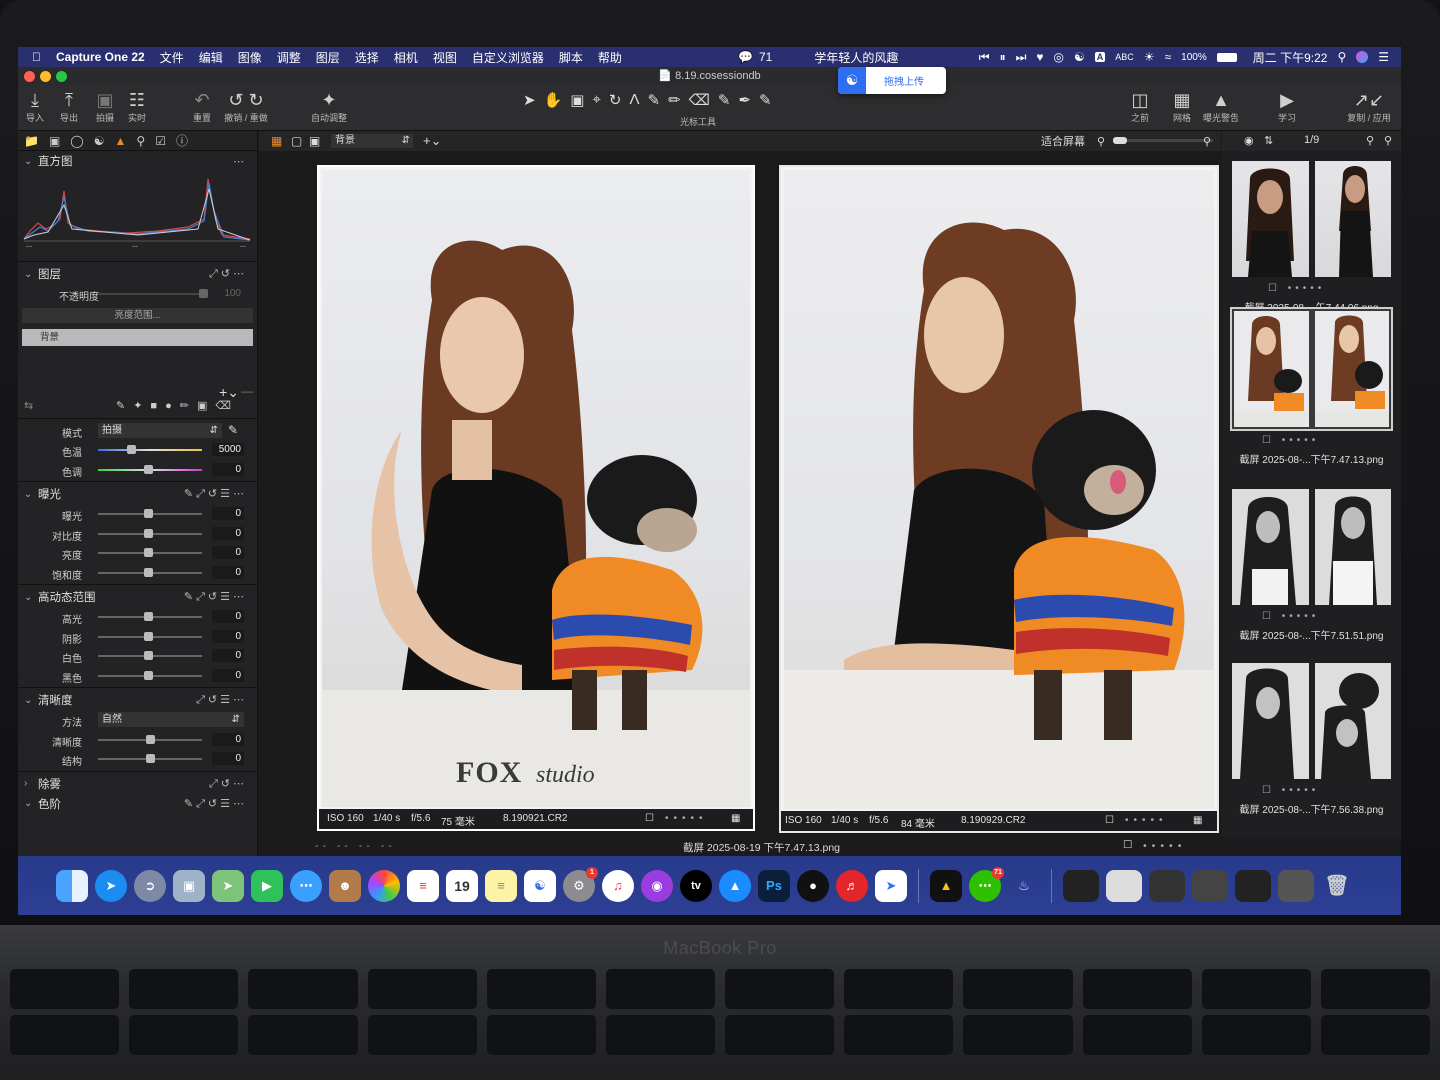 The image size is (1440, 1080). I want to click on shadows-value: 0, so click(228, 636).